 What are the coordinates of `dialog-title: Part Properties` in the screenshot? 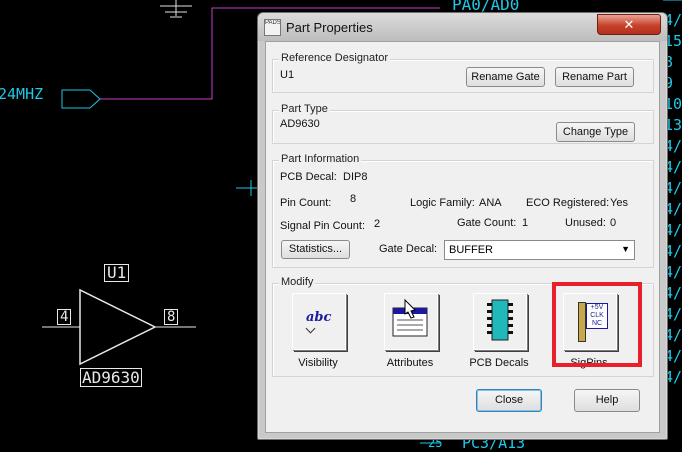 It's located at (329, 27).